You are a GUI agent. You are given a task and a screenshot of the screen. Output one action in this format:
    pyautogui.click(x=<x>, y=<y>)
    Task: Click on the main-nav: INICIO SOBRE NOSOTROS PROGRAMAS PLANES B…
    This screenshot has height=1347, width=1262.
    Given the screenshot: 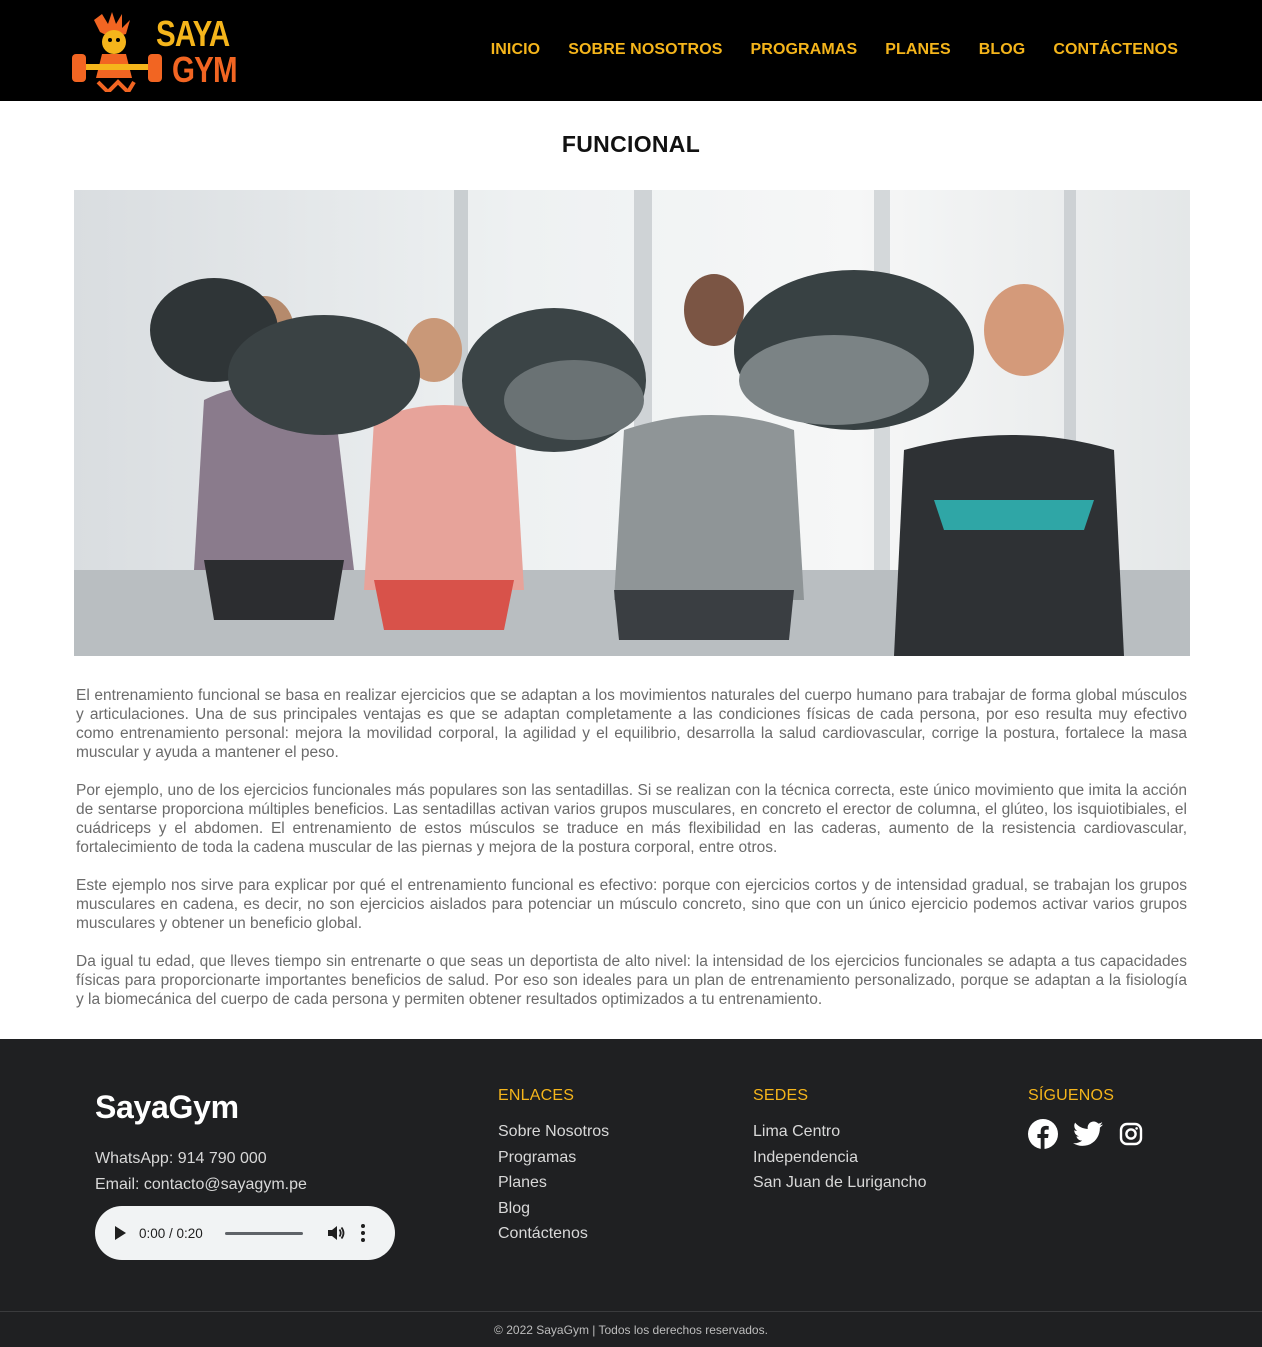 What is the action you would take?
    pyautogui.click(x=834, y=50)
    